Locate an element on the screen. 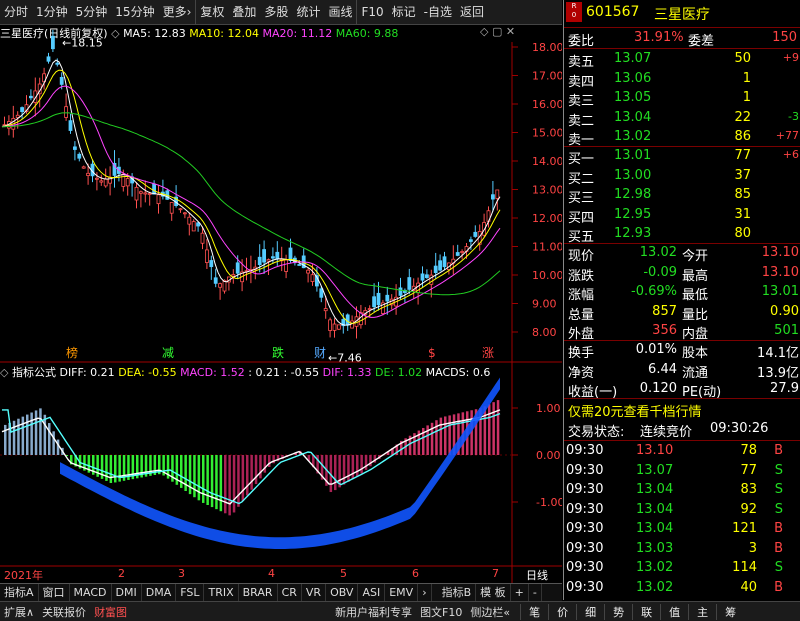 This screenshot has height=621, width=800. y-tick-label: 13.00 is located at coordinates (547, 190).